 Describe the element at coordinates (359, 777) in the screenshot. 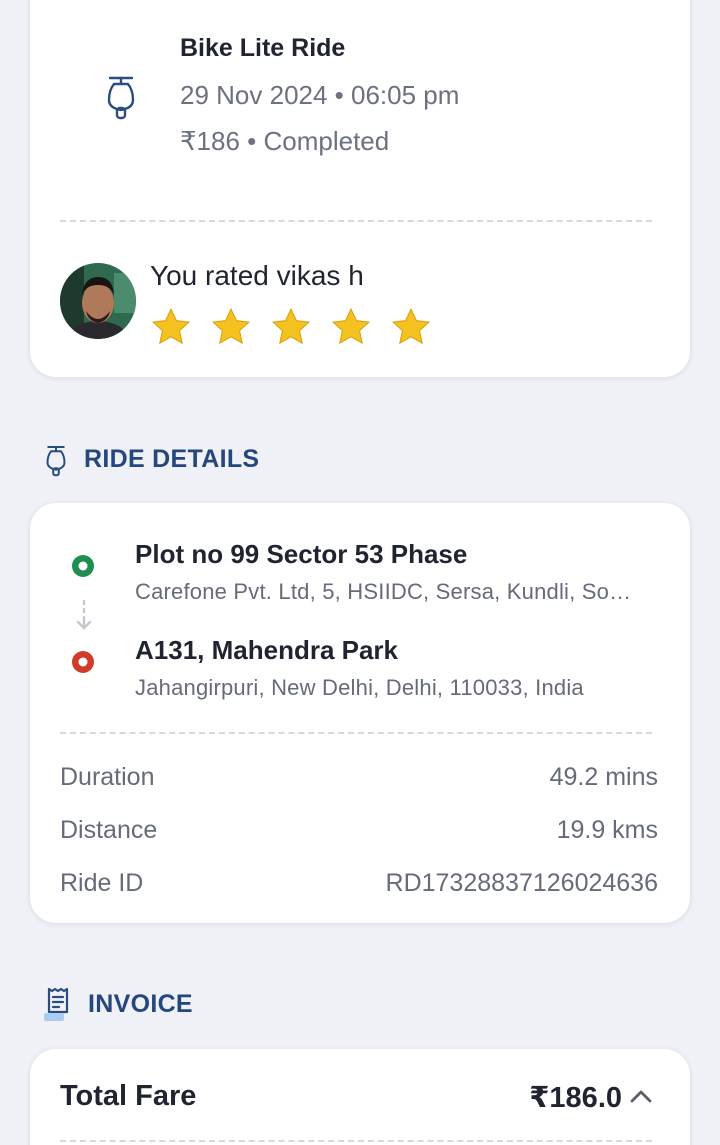

I see `duration-row: Duration 49.2 mins` at that location.